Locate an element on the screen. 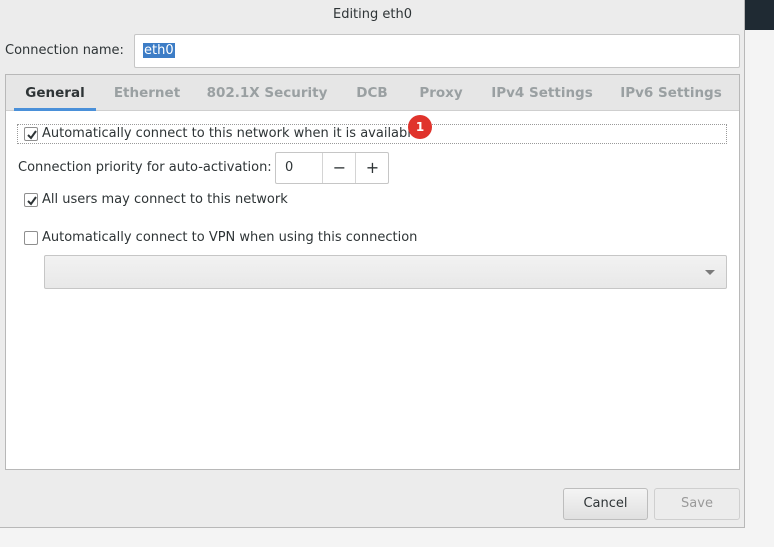  background-bottom-strip is located at coordinates (387, 537).